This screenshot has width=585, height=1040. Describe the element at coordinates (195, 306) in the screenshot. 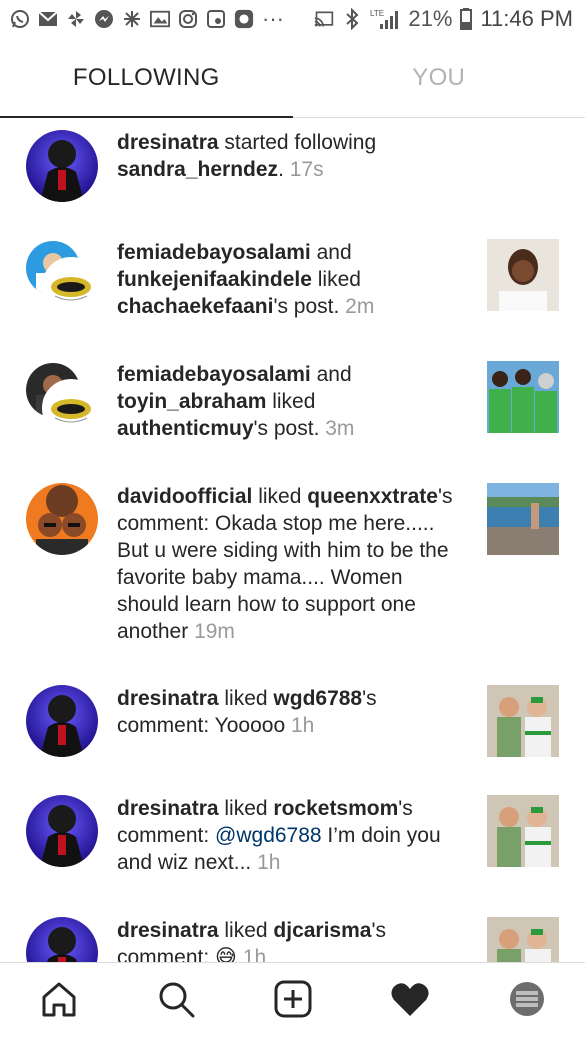

I see `target-username-link: chachaekefaani` at that location.